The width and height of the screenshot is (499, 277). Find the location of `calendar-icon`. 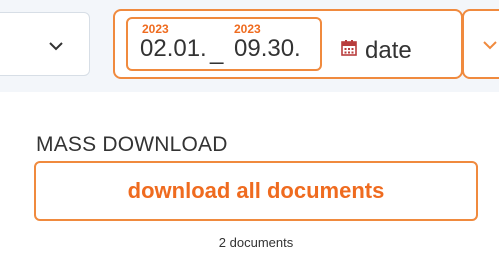

calendar-icon is located at coordinates (349, 48).